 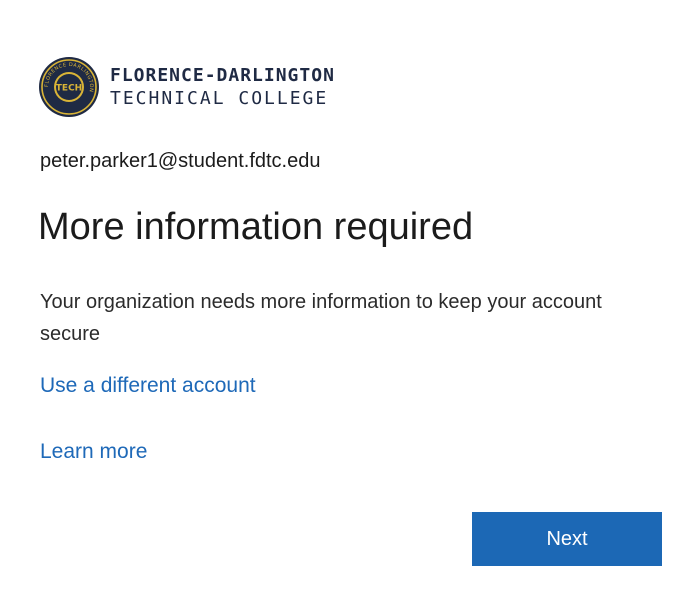 What do you see at coordinates (222, 75) in the screenshot?
I see `college-name-line1: FLORENCE-DARLINGTON` at bounding box center [222, 75].